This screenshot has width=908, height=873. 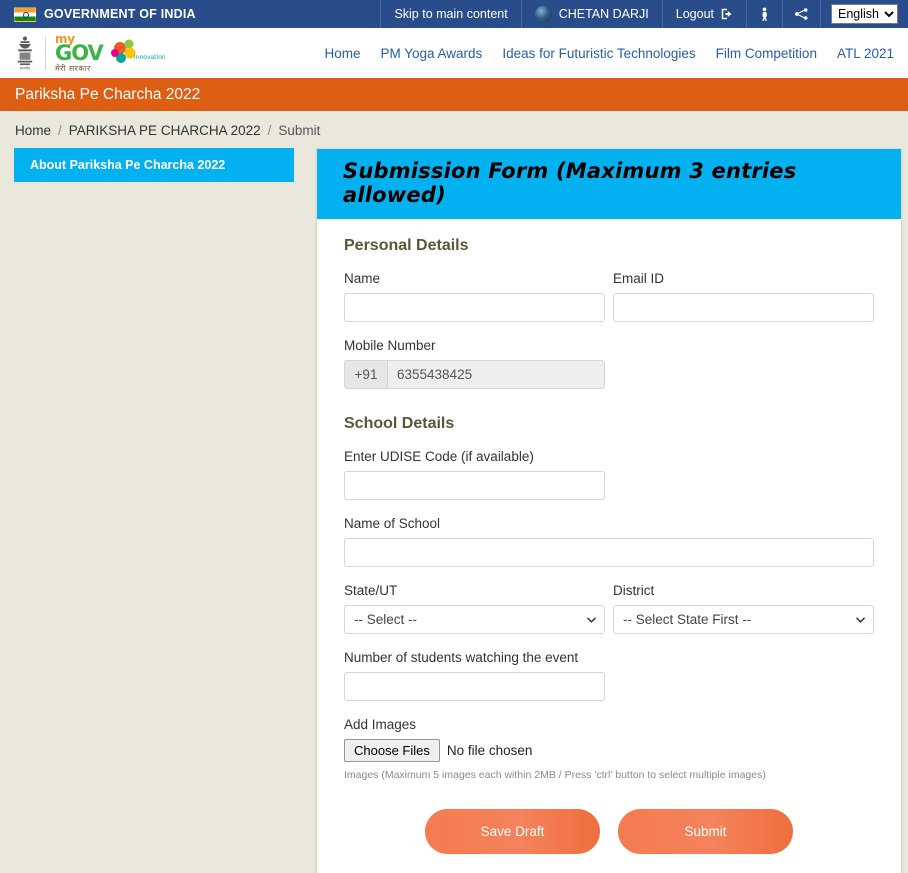 I want to click on svg-text: सत्यमेव, so click(x=25, y=68).